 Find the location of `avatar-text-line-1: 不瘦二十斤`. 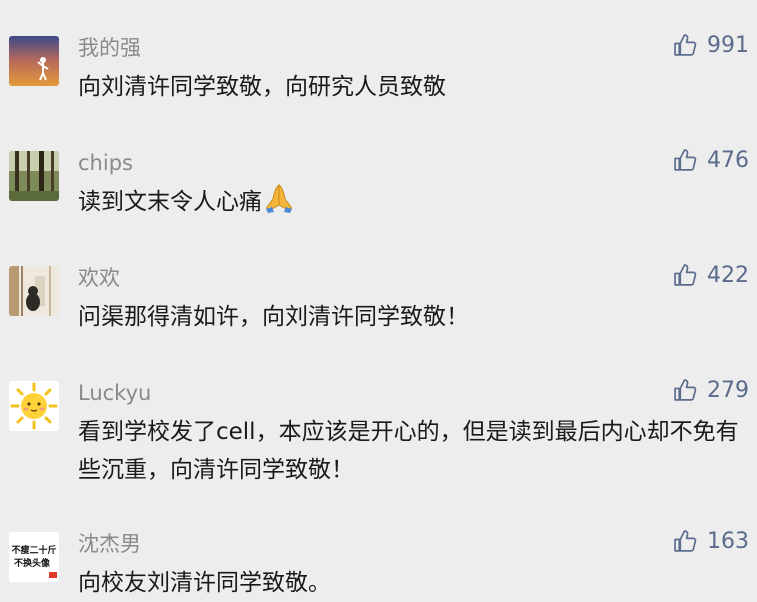

avatar-text-line-1: 不瘦二十斤 is located at coordinates (33, 550).